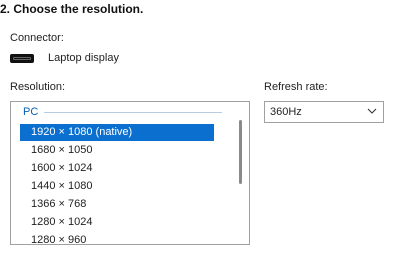 This screenshot has height=255, width=408. Describe the element at coordinates (133, 112) in the screenshot. I see `group-header-divider` at that location.